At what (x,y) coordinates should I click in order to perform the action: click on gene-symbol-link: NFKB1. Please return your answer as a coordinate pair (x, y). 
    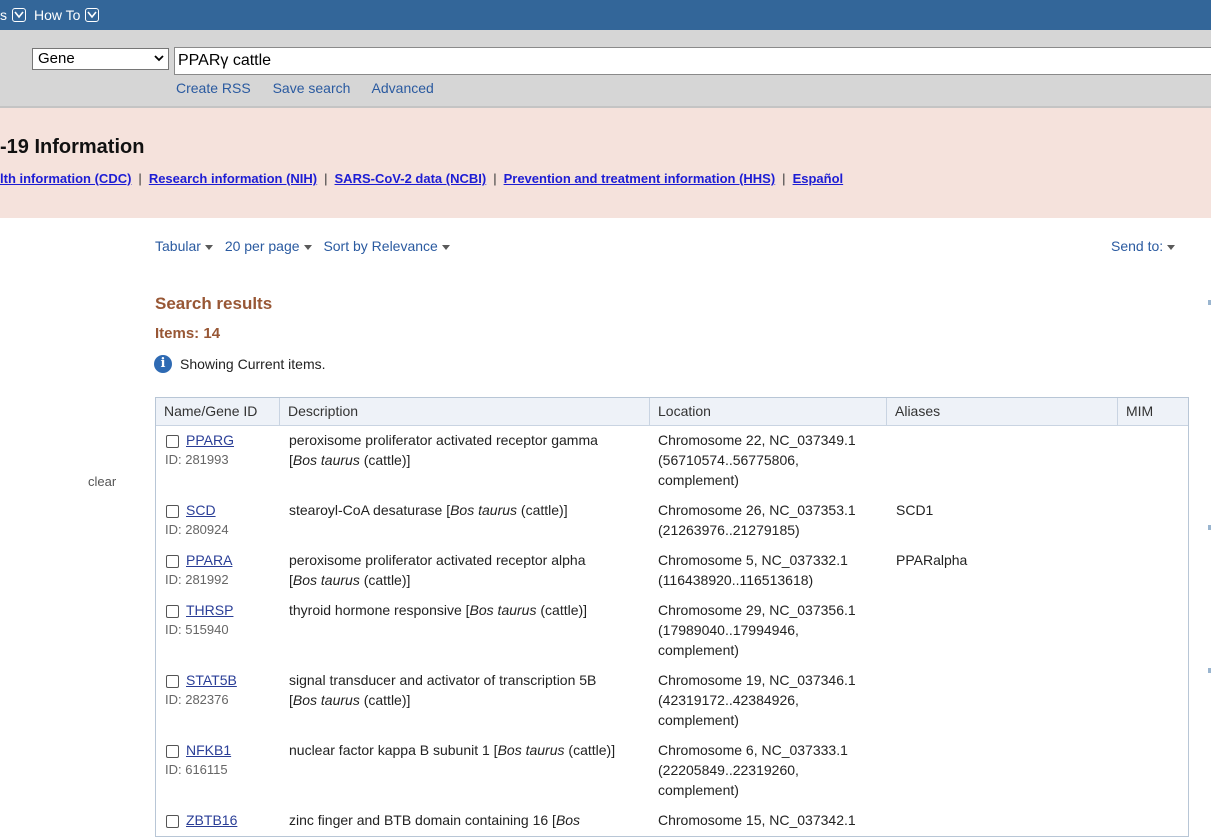
    Looking at the image, I should click on (208, 750).